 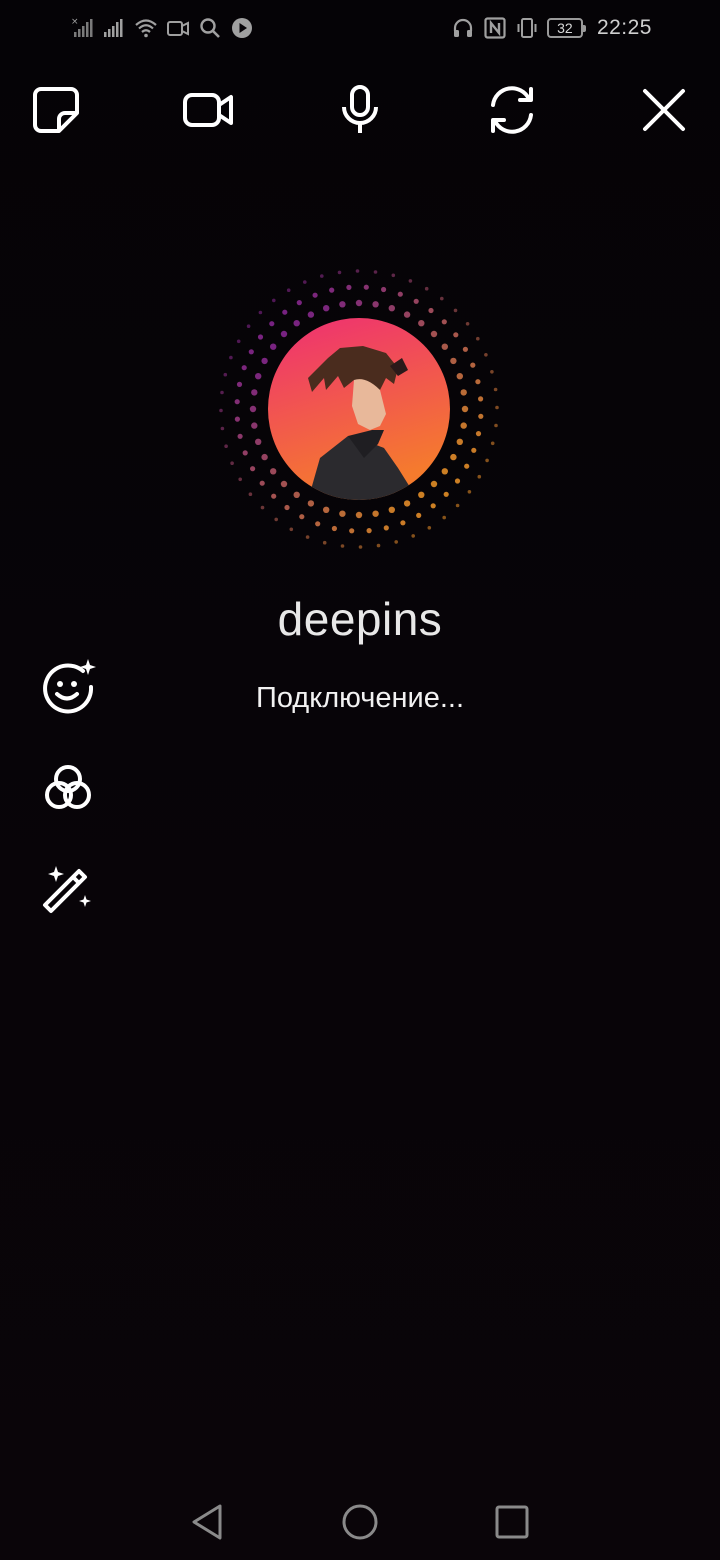 What do you see at coordinates (495, 28) in the screenshot?
I see `nfc-icon` at bounding box center [495, 28].